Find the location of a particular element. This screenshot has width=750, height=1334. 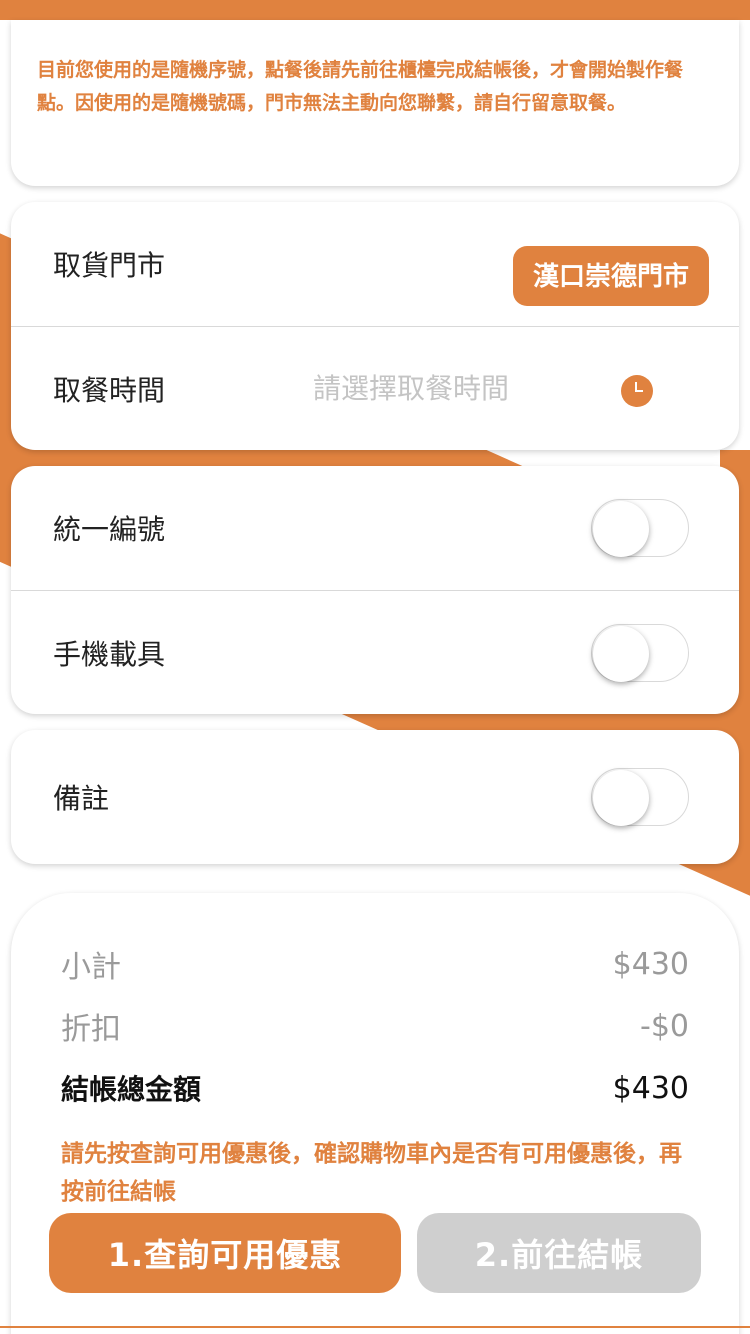

total-value: $430 is located at coordinates (650, 1088).